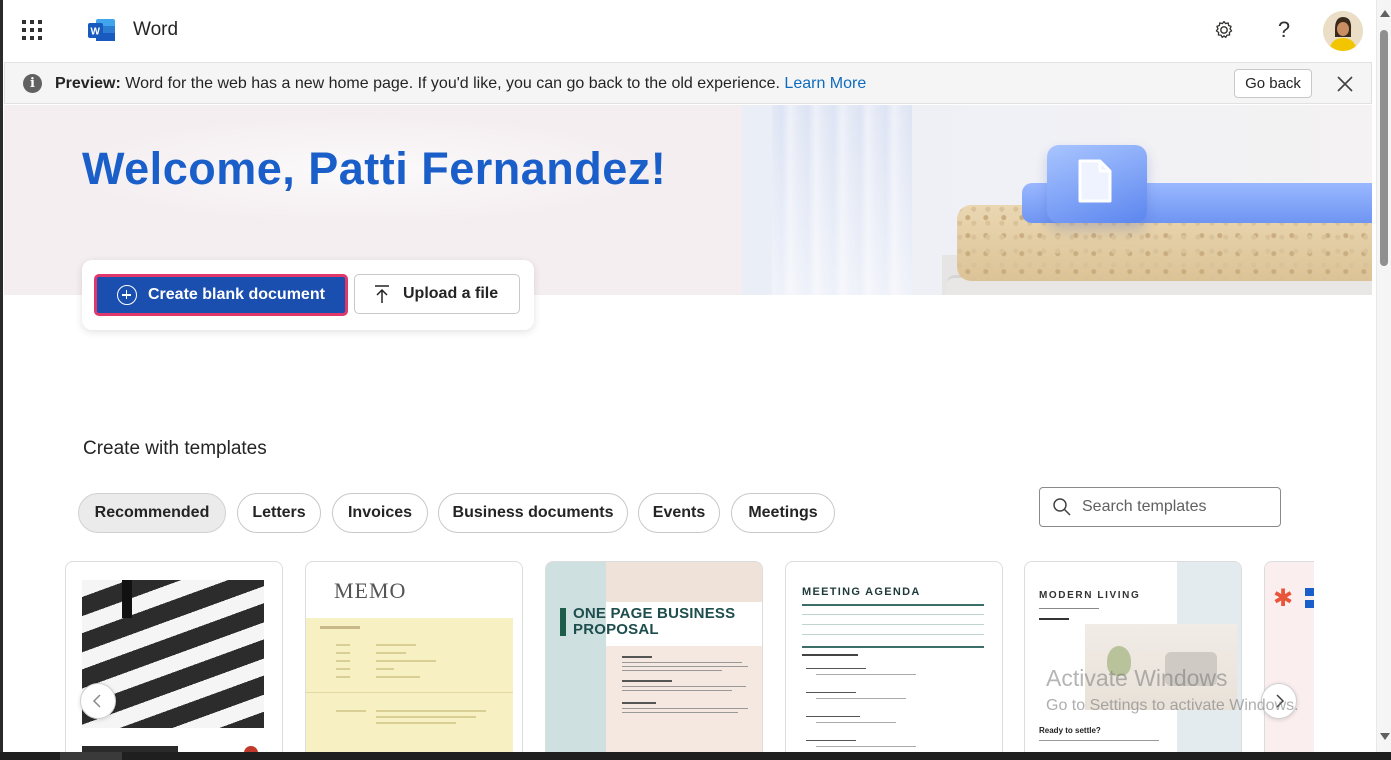 The image size is (1391, 760). Describe the element at coordinates (236, 294) in the screenshot. I see `create-blank-label: Create blank document` at that location.